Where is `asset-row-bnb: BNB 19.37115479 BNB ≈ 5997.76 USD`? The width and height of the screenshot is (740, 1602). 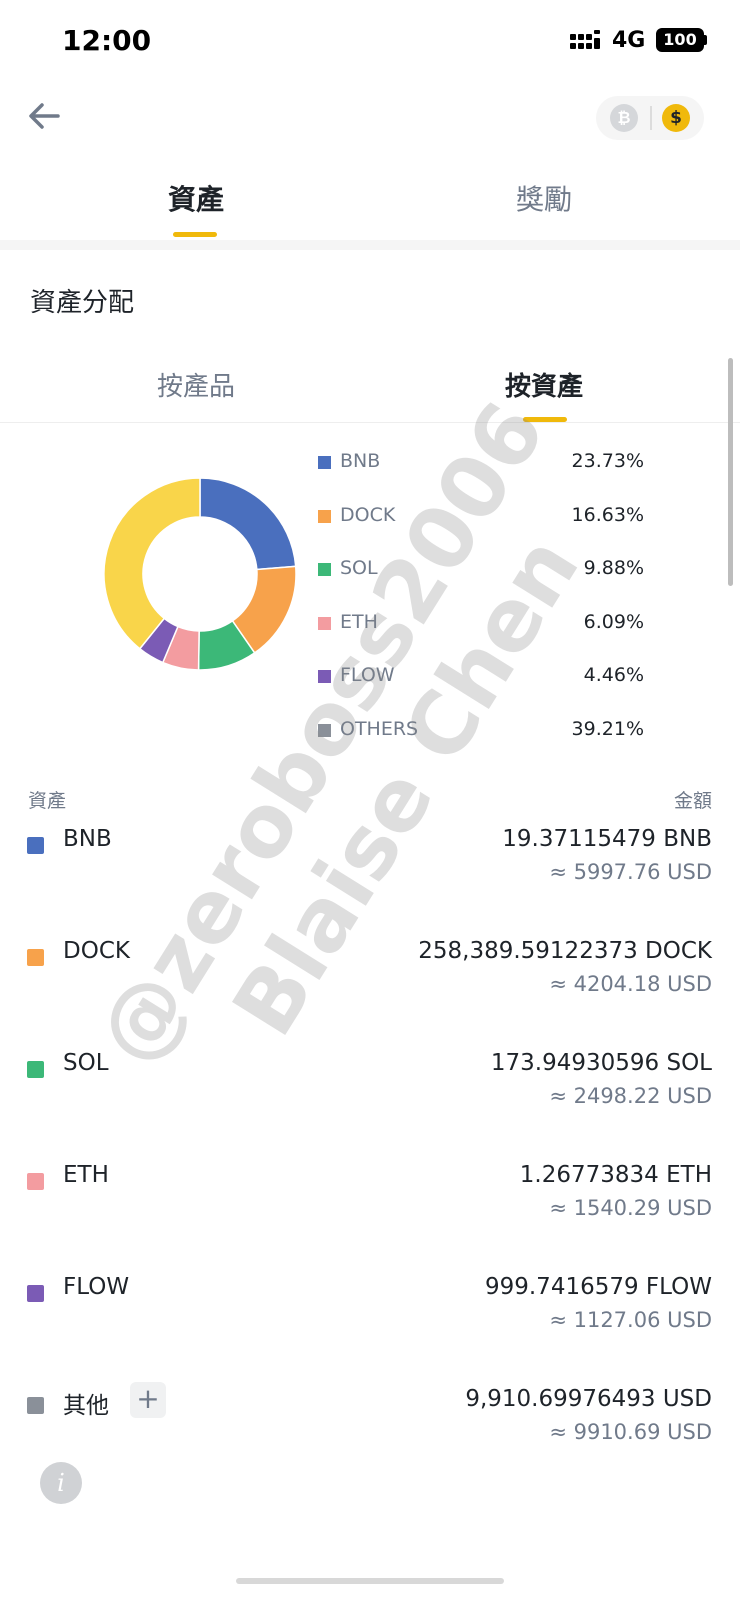
asset-row-bnb: BNB 19.37115479 BNB ≈ 5997.76 USD is located at coordinates (370, 876).